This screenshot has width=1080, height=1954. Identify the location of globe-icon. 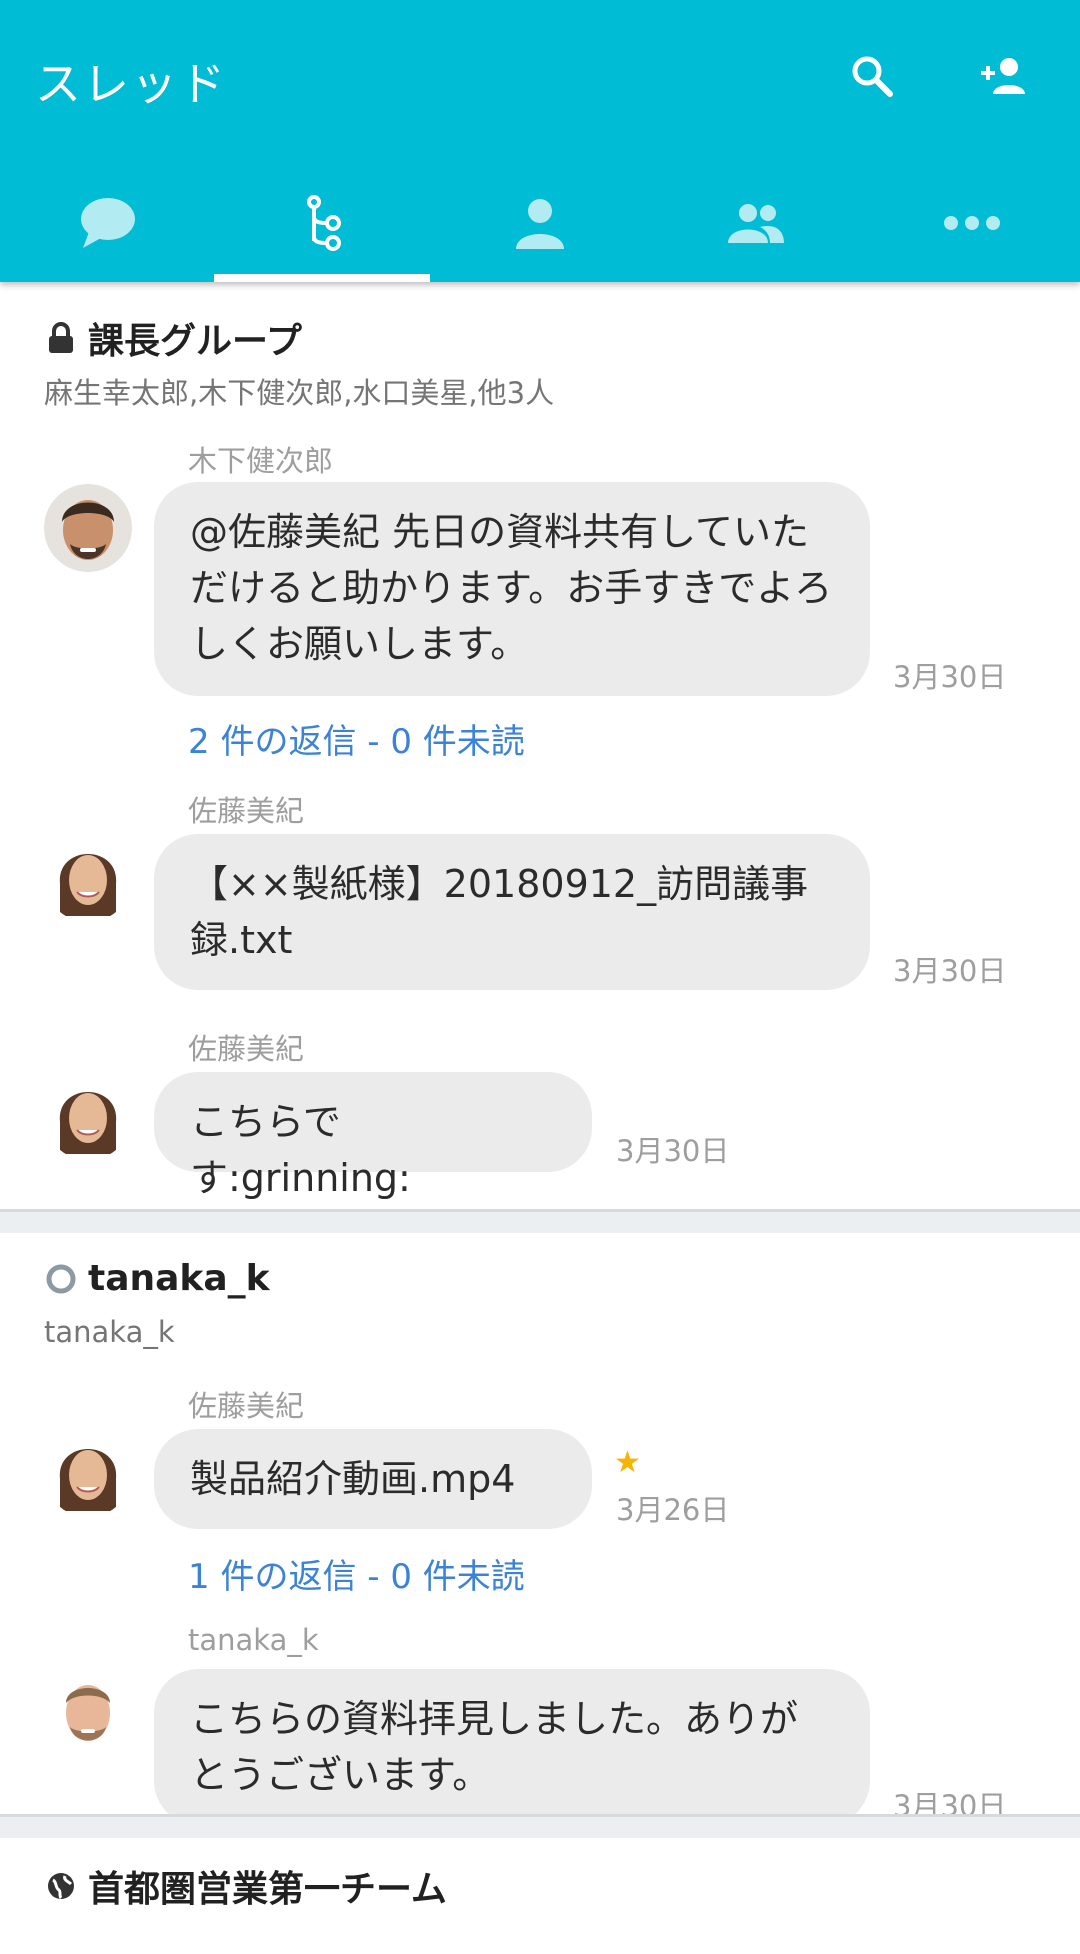
(61, 1886).